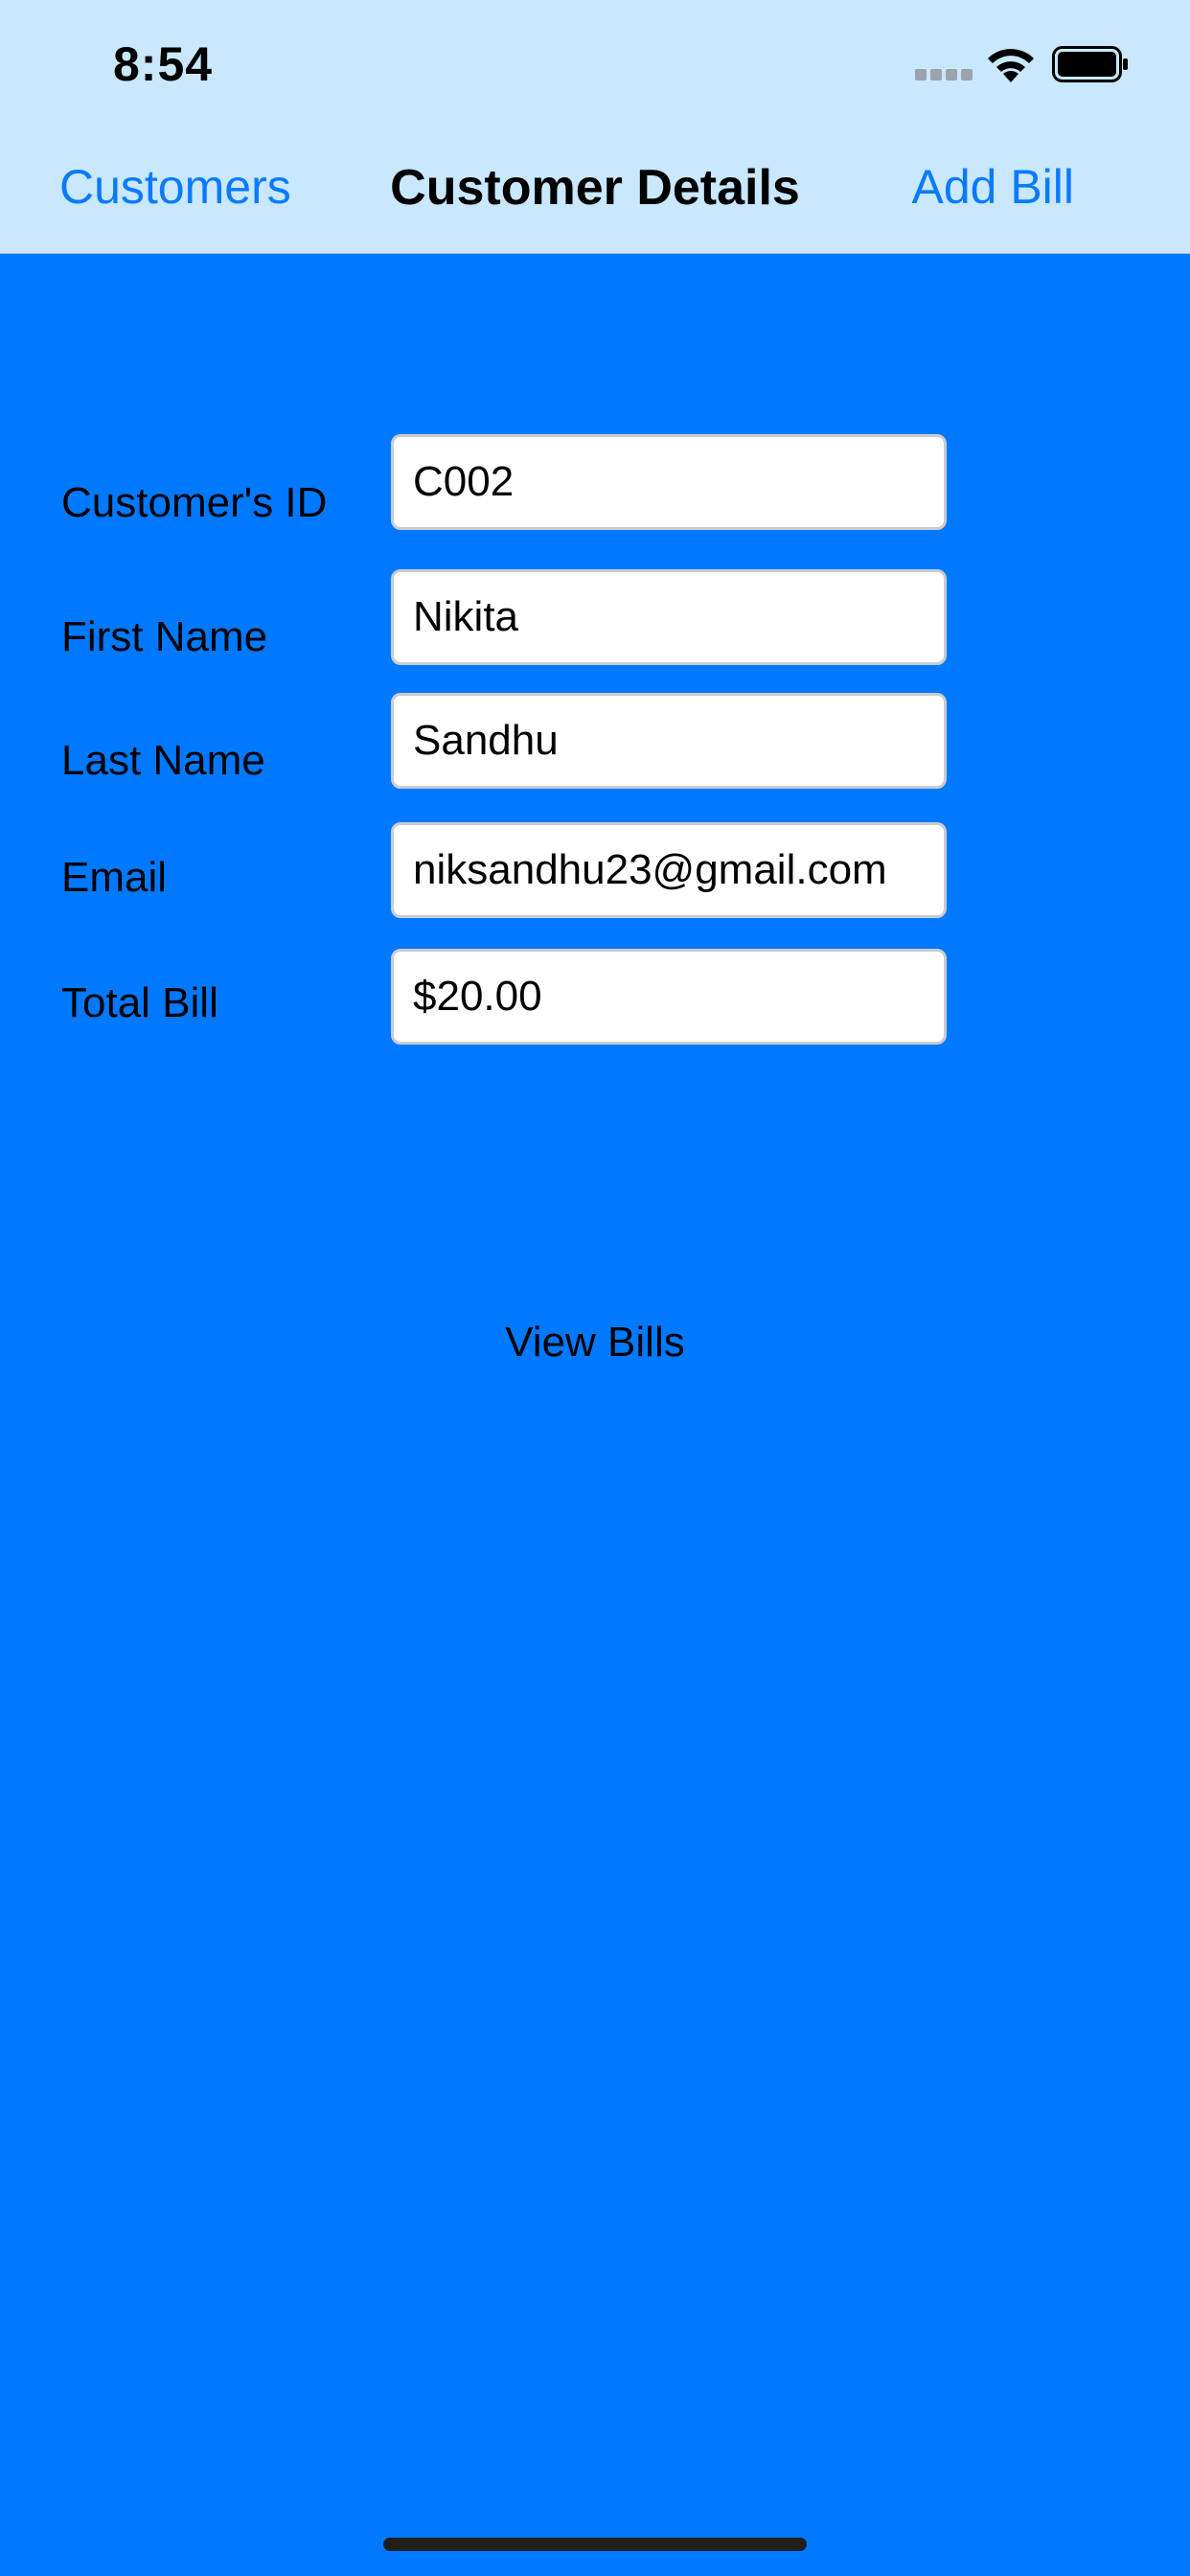 The width and height of the screenshot is (1190, 2576). What do you see at coordinates (195, 502) in the screenshot?
I see `customer-id-label: Customer's ID` at bounding box center [195, 502].